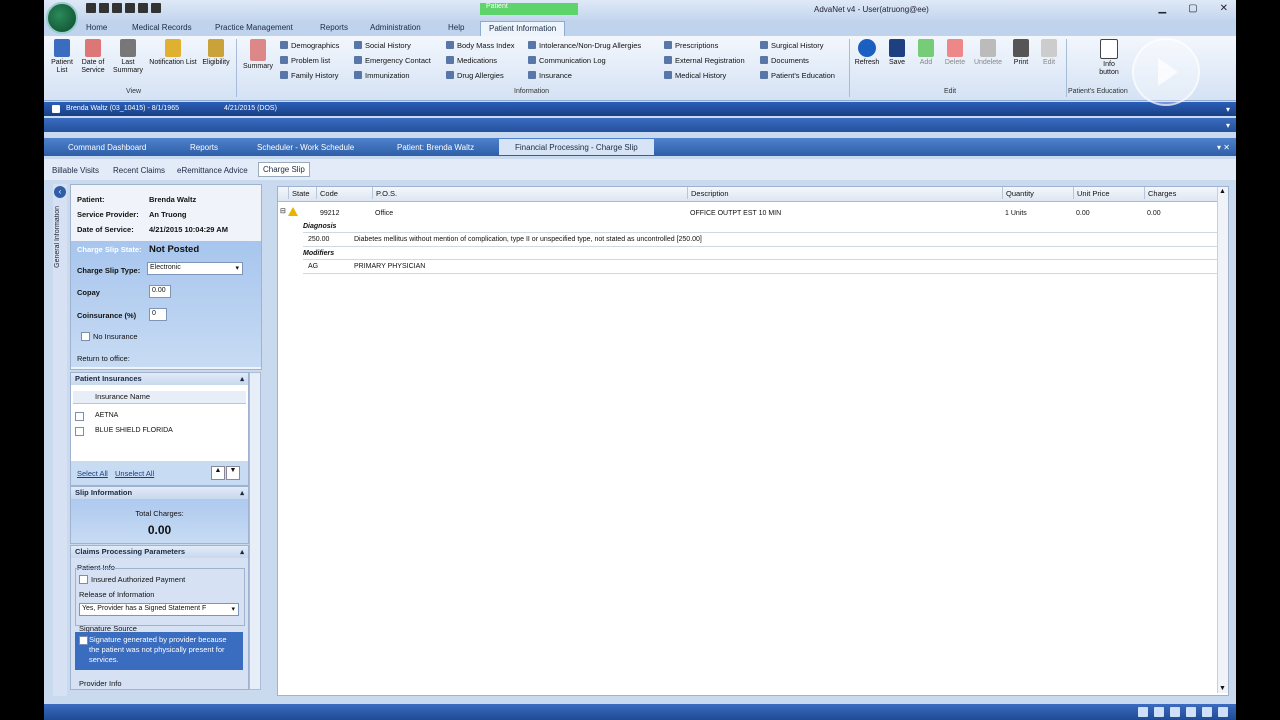 The width and height of the screenshot is (1280, 720). What do you see at coordinates (382, 45) in the screenshot?
I see `social-history-item: Social History` at bounding box center [382, 45].